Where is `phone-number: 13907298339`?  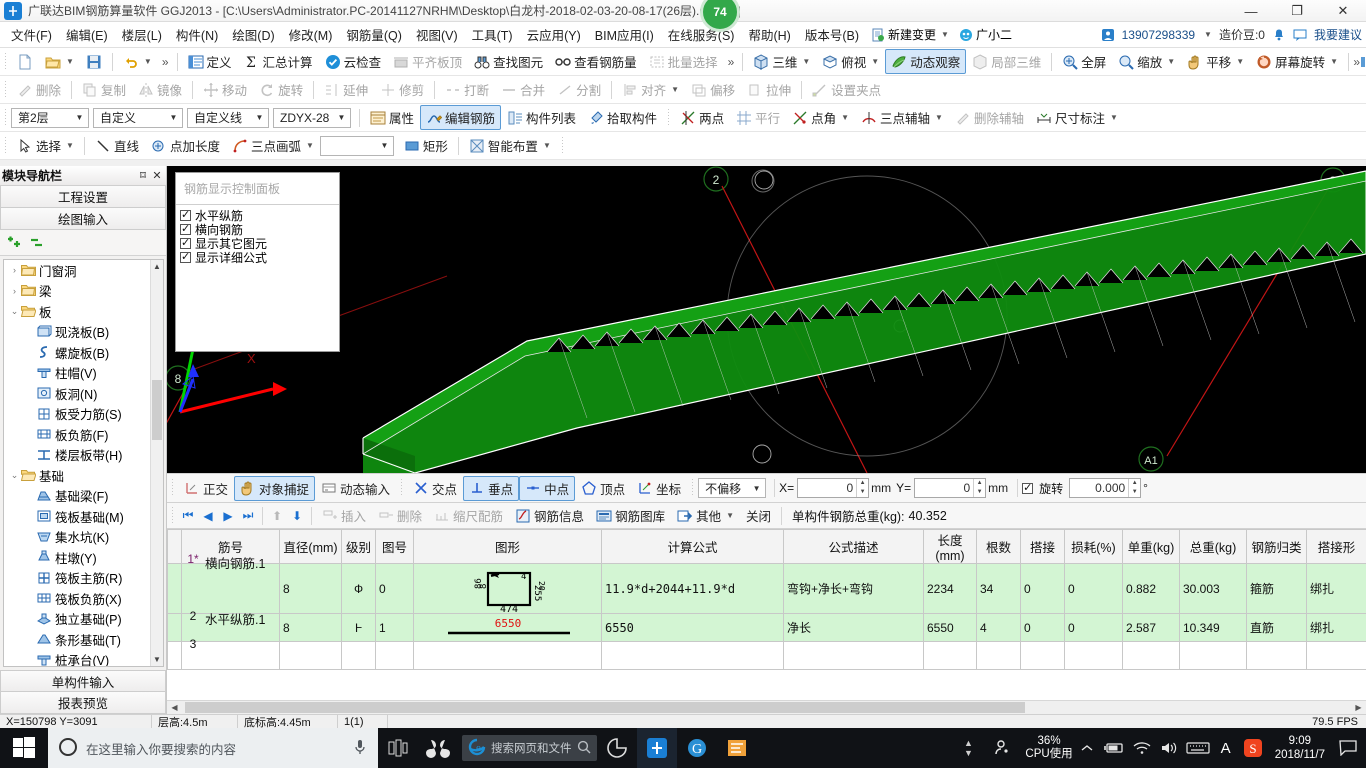 phone-number: 13907298339 is located at coordinates (1158, 35).